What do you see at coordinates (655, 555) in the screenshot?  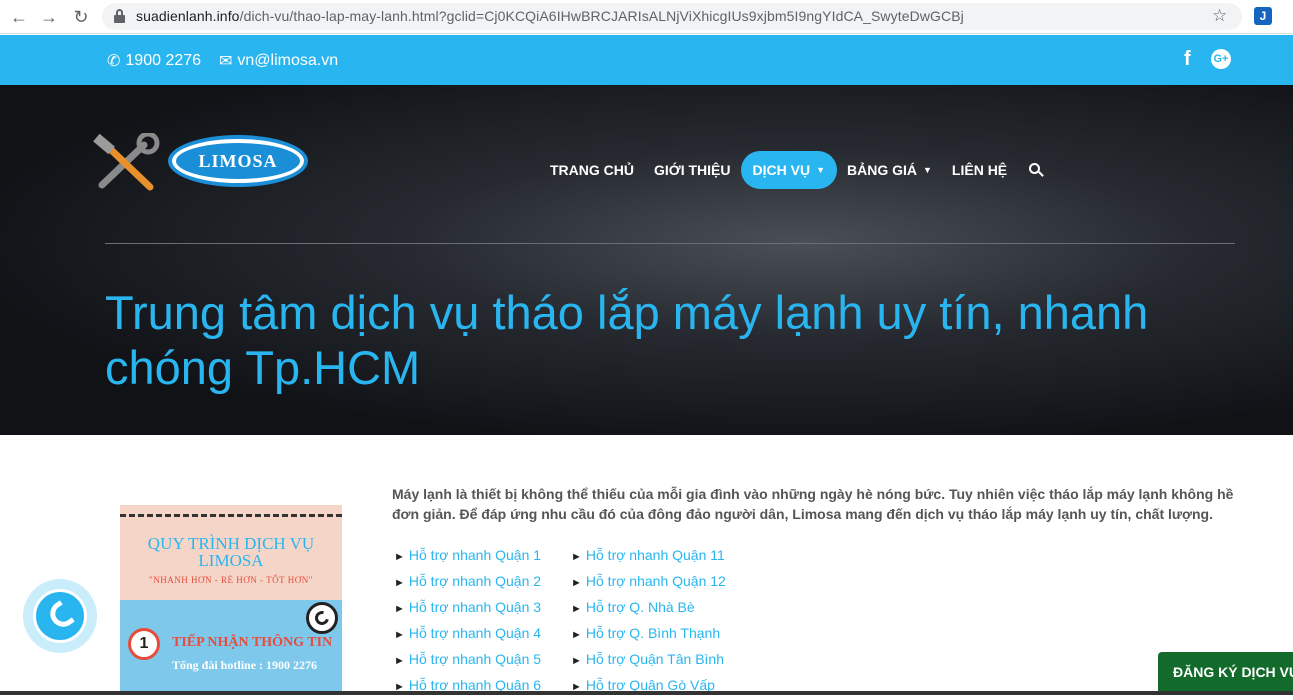 I see `link-text: Hỗ trợ nhanh Quận 11` at bounding box center [655, 555].